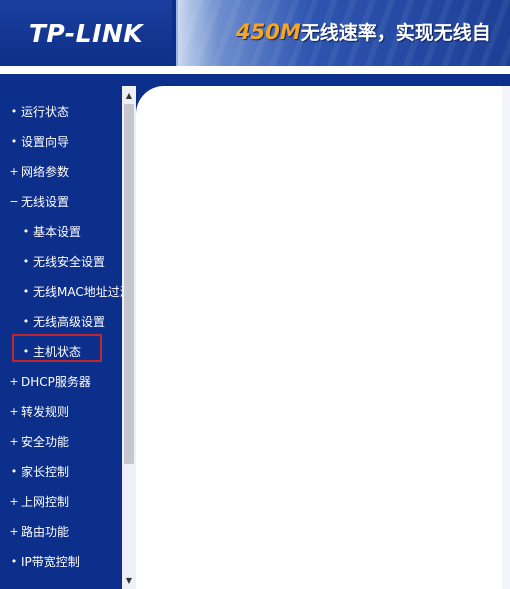 This screenshot has height=589, width=510. I want to click on header-strip, so click(255, 80).